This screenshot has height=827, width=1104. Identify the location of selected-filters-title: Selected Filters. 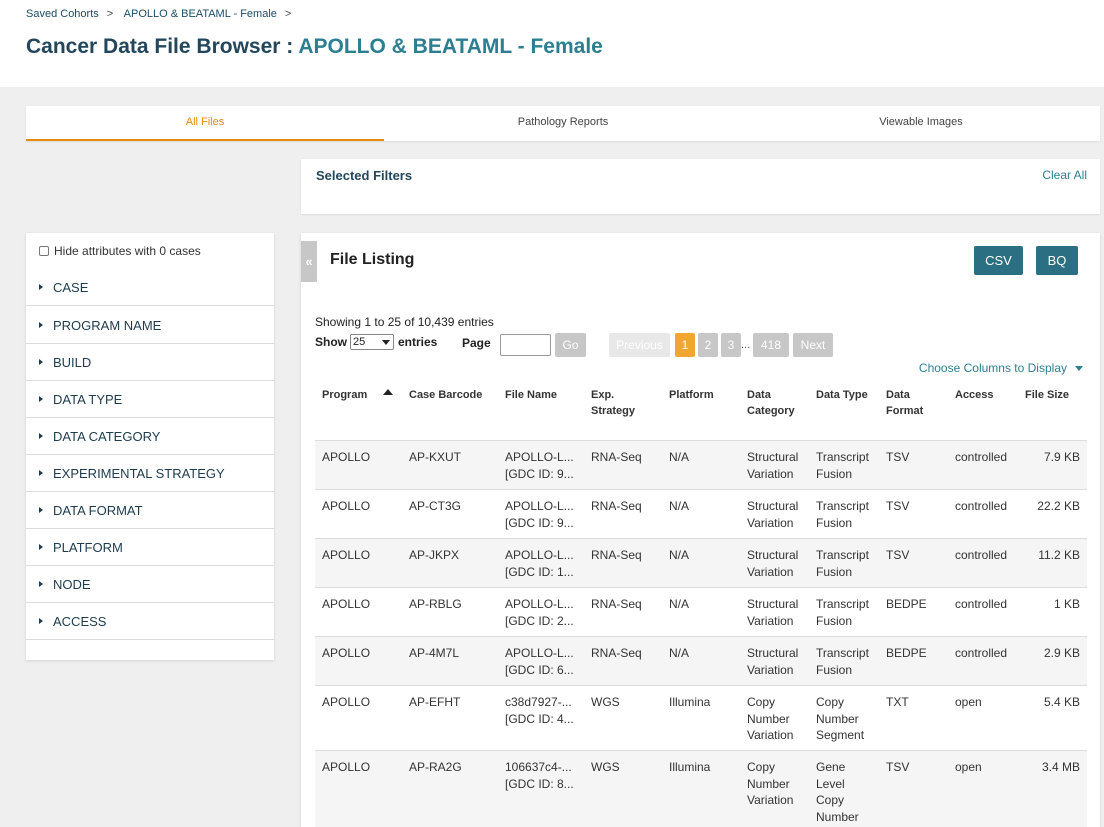
(364, 175).